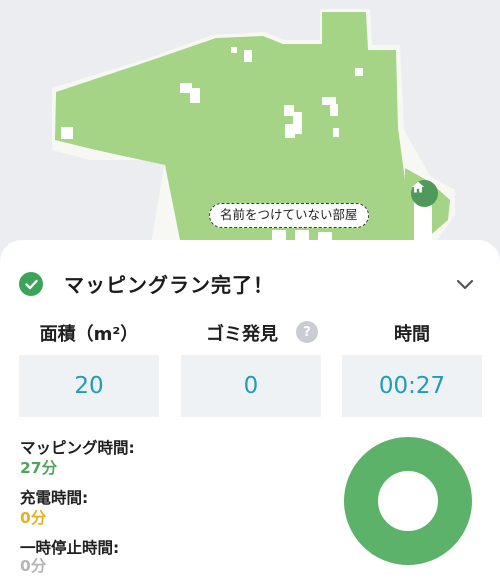 This screenshot has height=580, width=500. Describe the element at coordinates (418, 187) in the screenshot. I see `home-glyph` at that location.